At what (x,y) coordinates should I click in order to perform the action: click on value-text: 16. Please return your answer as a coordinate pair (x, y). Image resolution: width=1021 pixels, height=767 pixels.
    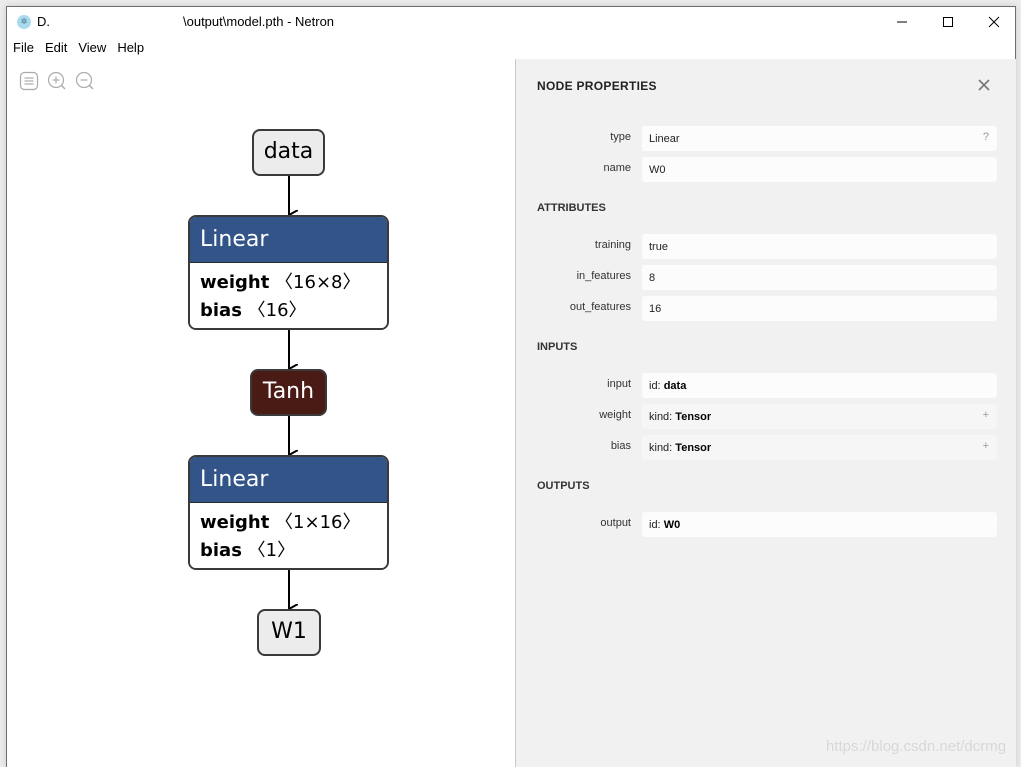
    Looking at the image, I should click on (655, 309).